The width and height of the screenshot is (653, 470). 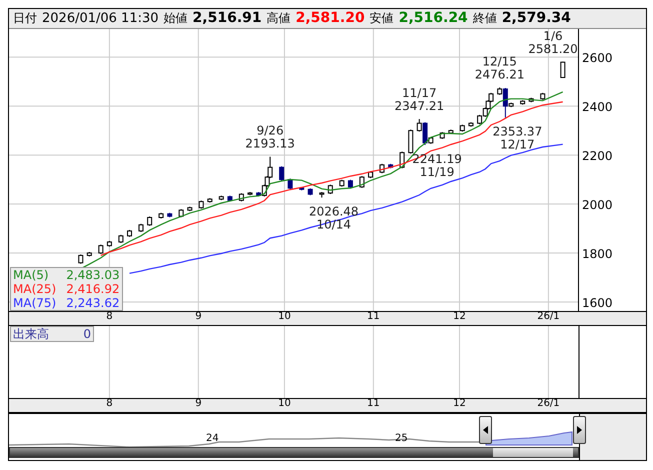 What do you see at coordinates (536, 18) in the screenshot?
I see `quote-value: 2,579.34` at bounding box center [536, 18].